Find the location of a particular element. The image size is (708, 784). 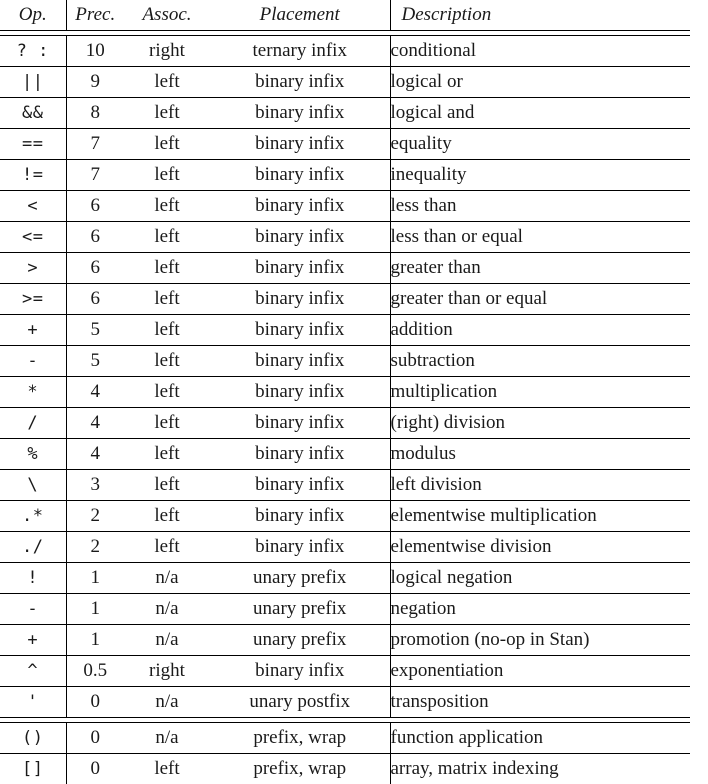

cell-placement: prefix, wrap is located at coordinates (300, 738).